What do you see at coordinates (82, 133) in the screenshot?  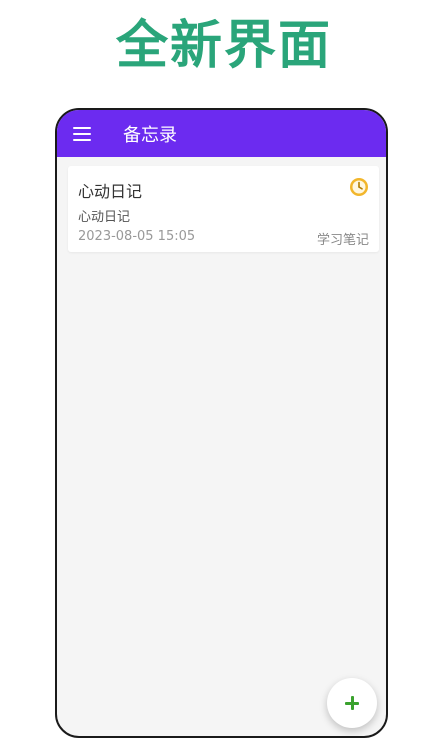 I see `hamburger-menu-icon` at bounding box center [82, 133].